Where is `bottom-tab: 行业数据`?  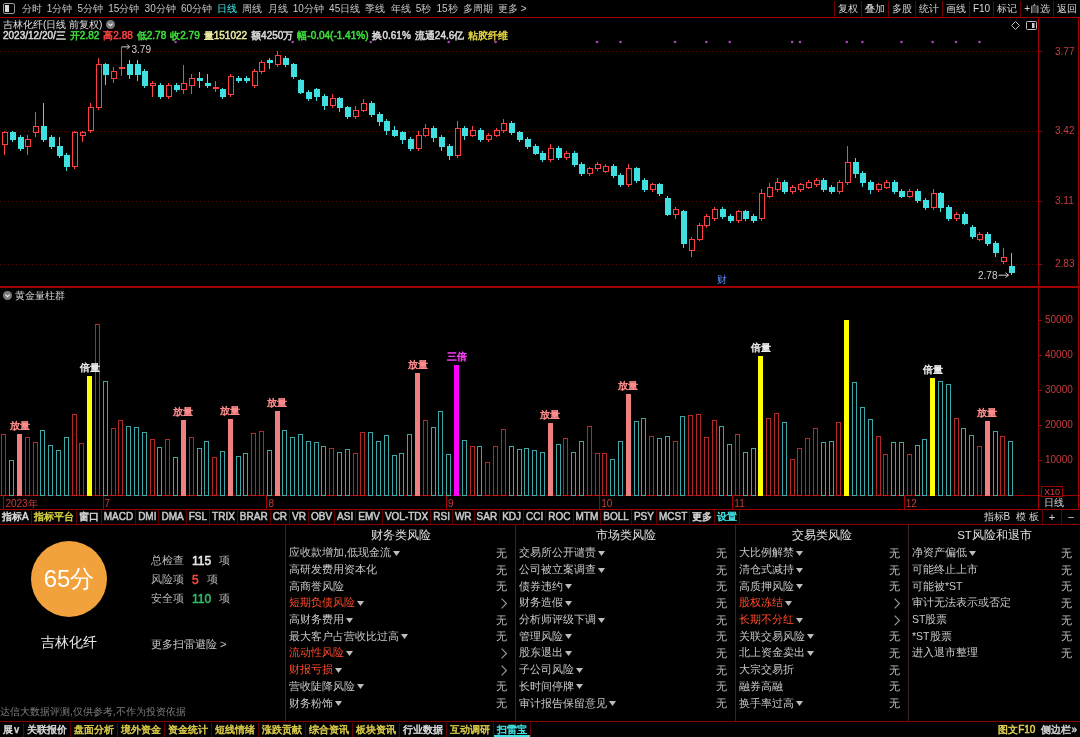
bottom-tab: 行业数据 is located at coordinates (424, 729).